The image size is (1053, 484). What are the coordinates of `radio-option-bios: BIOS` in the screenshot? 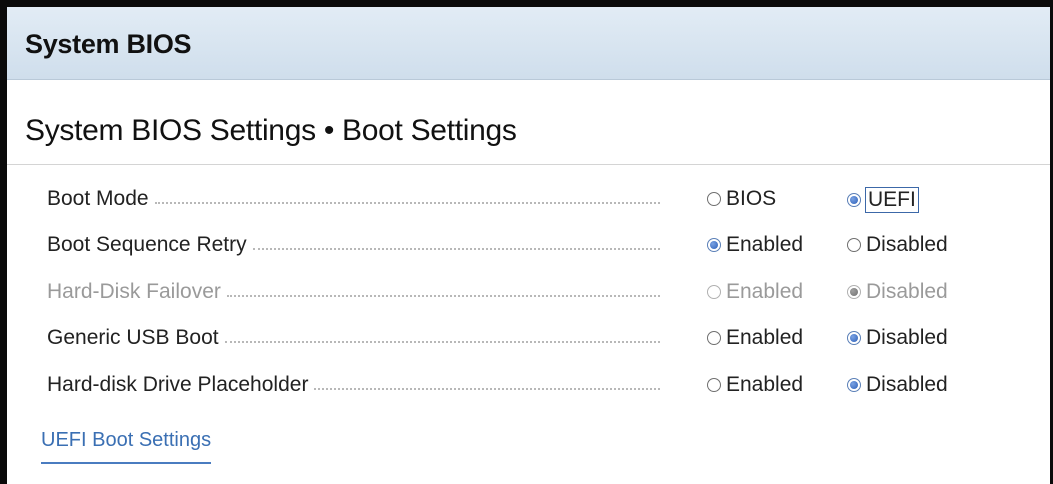 It's located at (741, 199).